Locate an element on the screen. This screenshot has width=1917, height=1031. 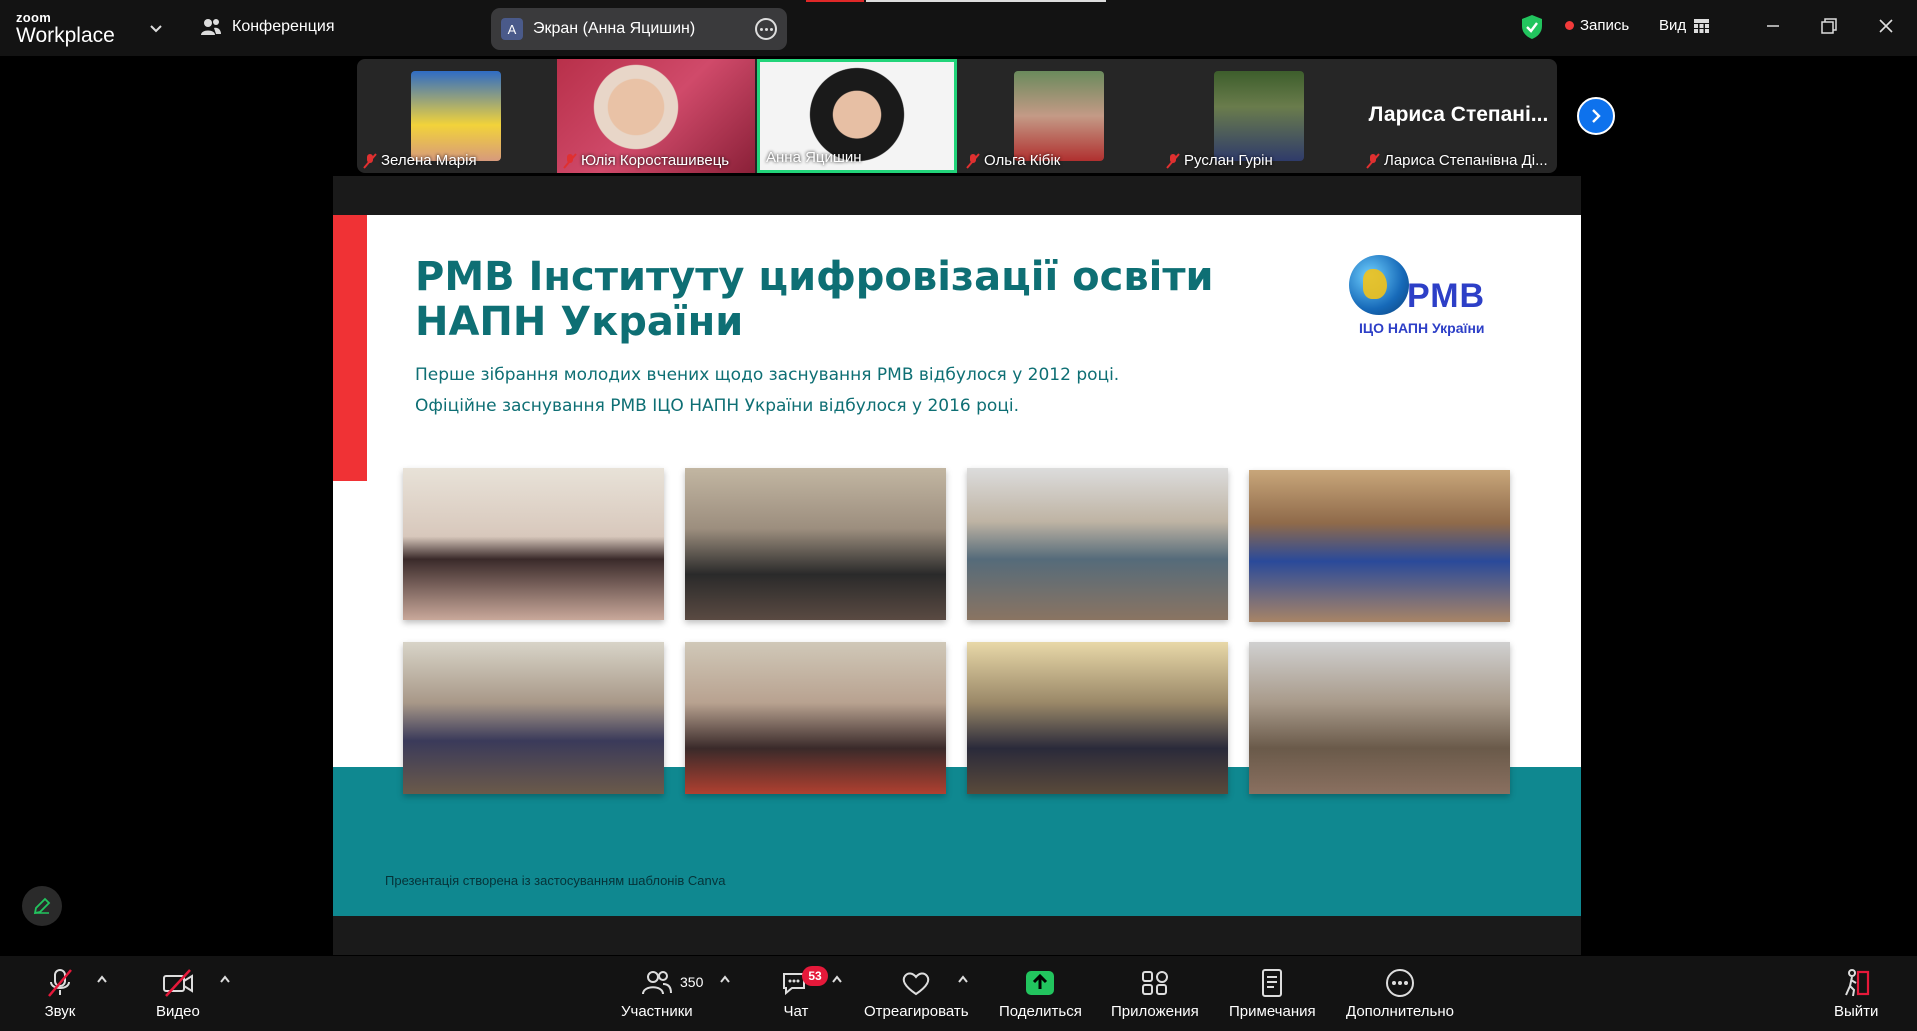
participant-tile-active: Анна Яцишин is located at coordinates (857, 116).